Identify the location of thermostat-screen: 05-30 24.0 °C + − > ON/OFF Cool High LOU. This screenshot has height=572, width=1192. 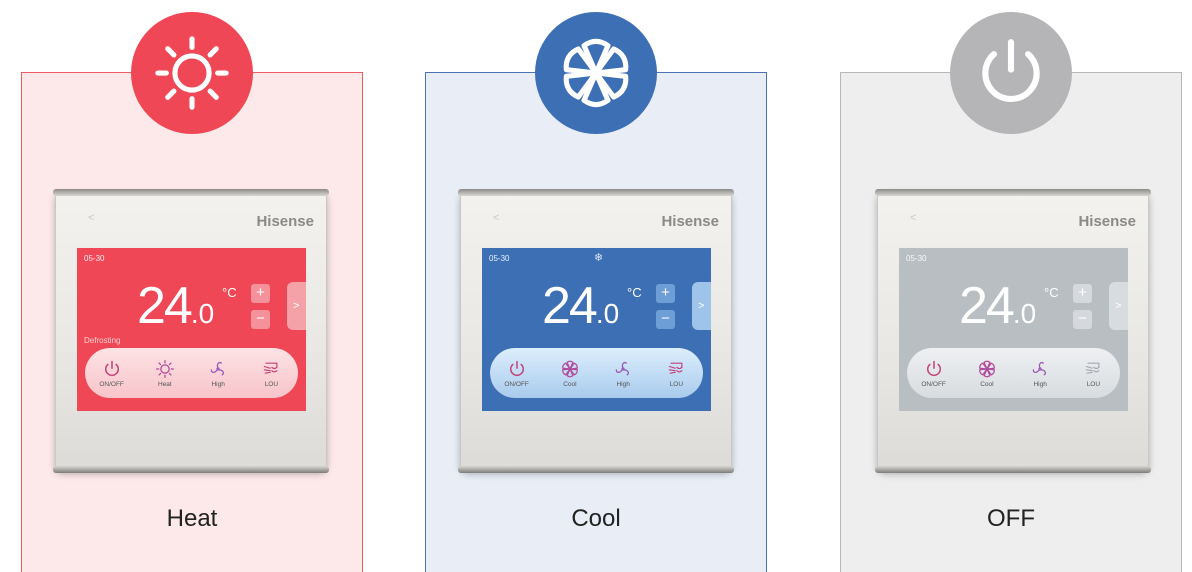
(1013, 329).